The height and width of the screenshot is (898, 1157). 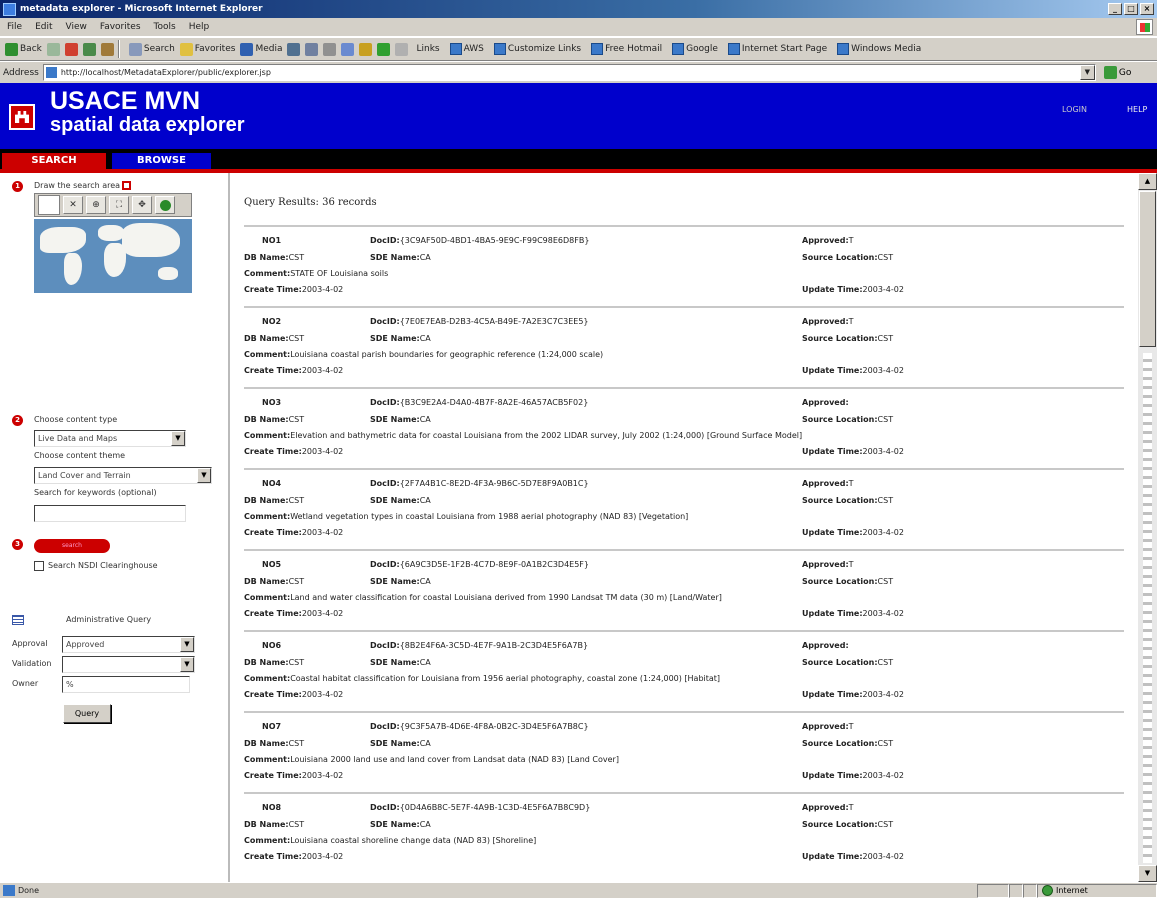 What do you see at coordinates (883, 532) in the screenshot?
I see `record-update-time-value: 2003-4-02` at bounding box center [883, 532].